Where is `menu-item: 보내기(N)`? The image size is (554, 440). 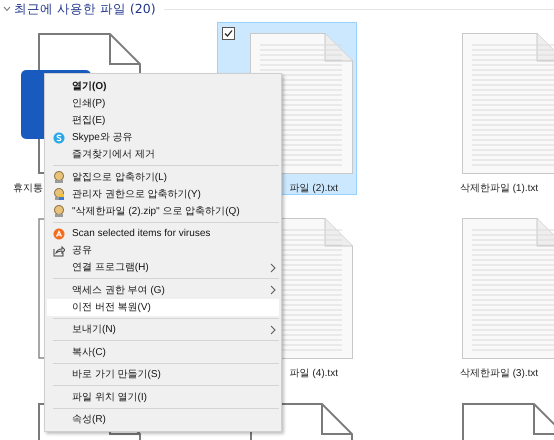
menu-item: 보내기(N) is located at coordinates (163, 329).